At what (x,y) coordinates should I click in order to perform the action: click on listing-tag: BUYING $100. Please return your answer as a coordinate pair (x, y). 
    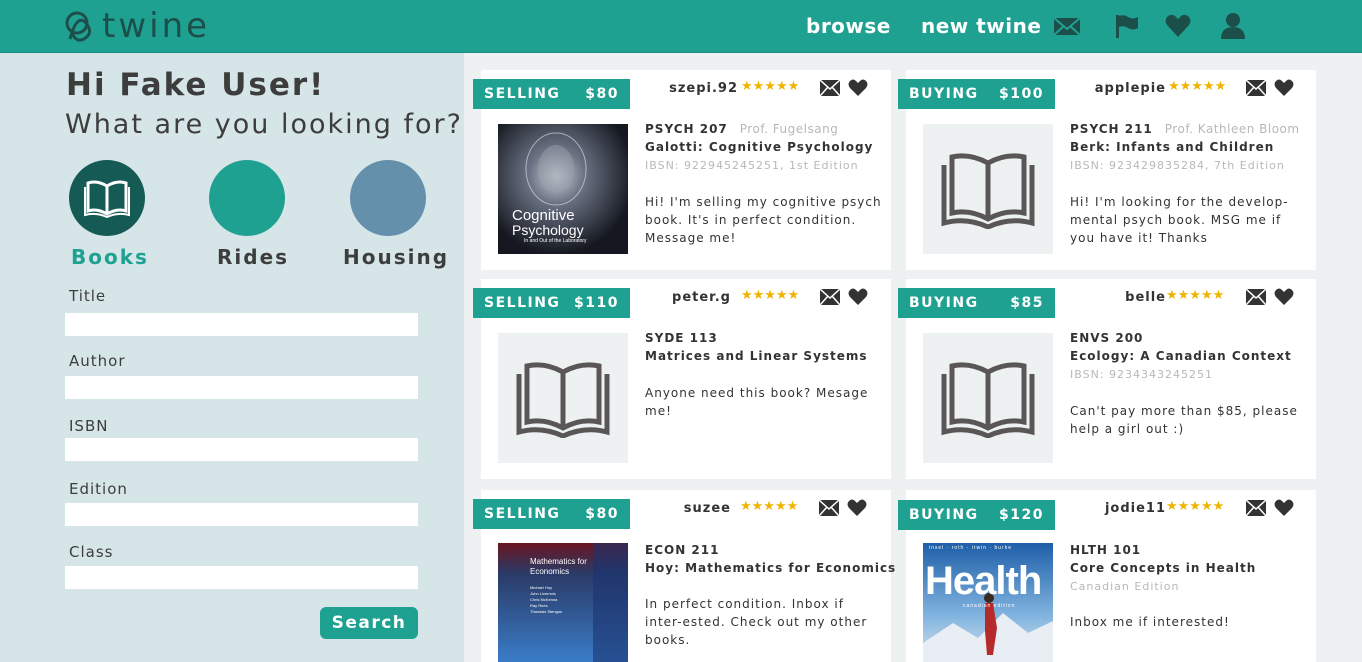
    Looking at the image, I should click on (976, 94).